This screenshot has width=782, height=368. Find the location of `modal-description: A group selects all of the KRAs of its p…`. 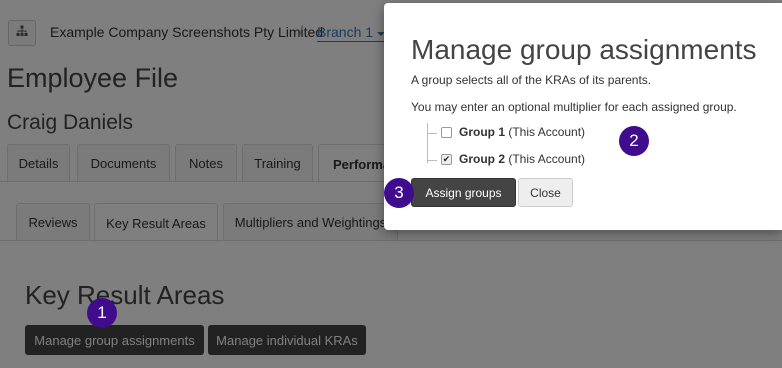

modal-description: A group selects all of the KRAs of its p… is located at coordinates (531, 80).